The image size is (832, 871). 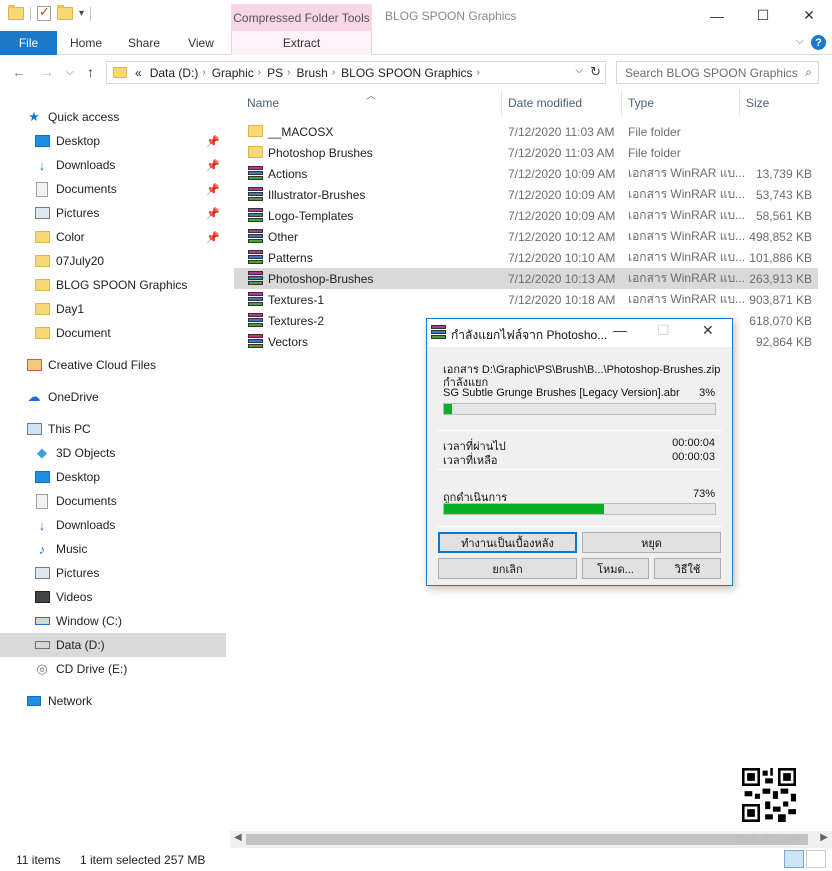 What do you see at coordinates (113, 309) in the screenshot?
I see `sidebar-item-day1: Day1` at bounding box center [113, 309].